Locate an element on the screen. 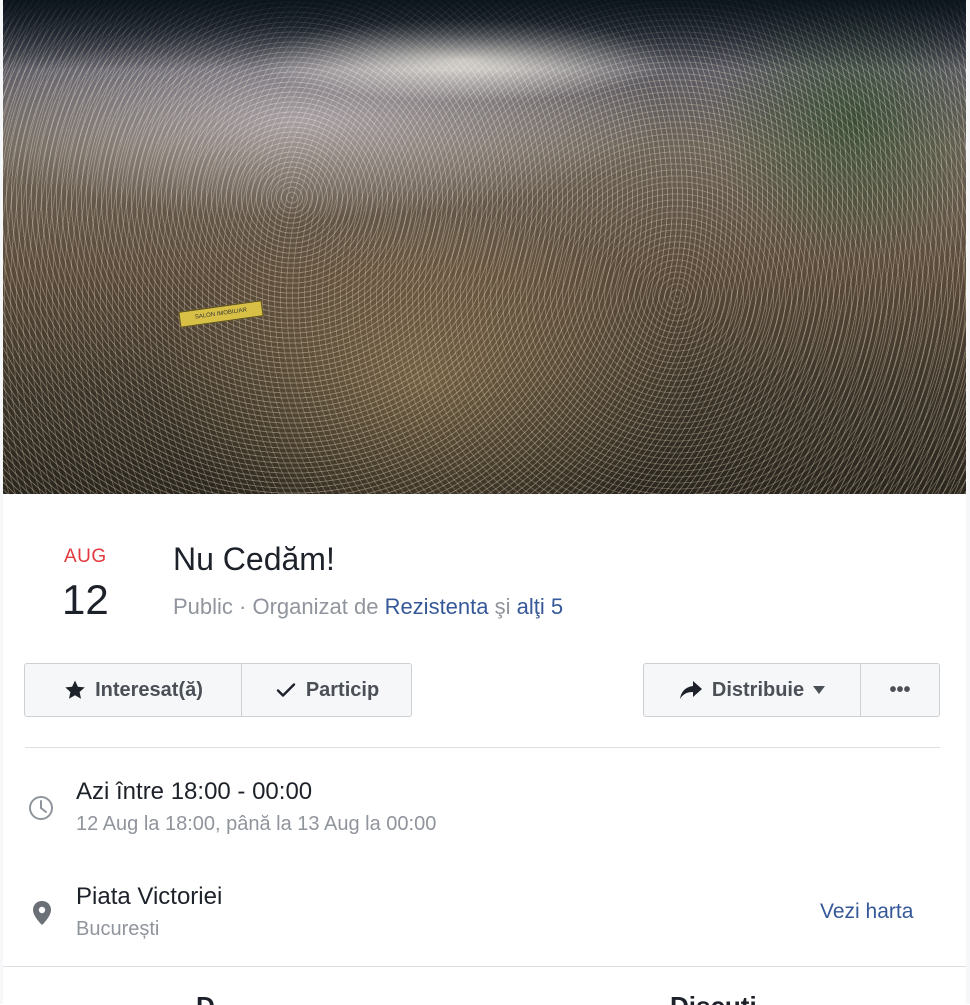 Image resolution: width=970 pixels, height=1005 pixels. clock-icon is located at coordinates (41, 810).